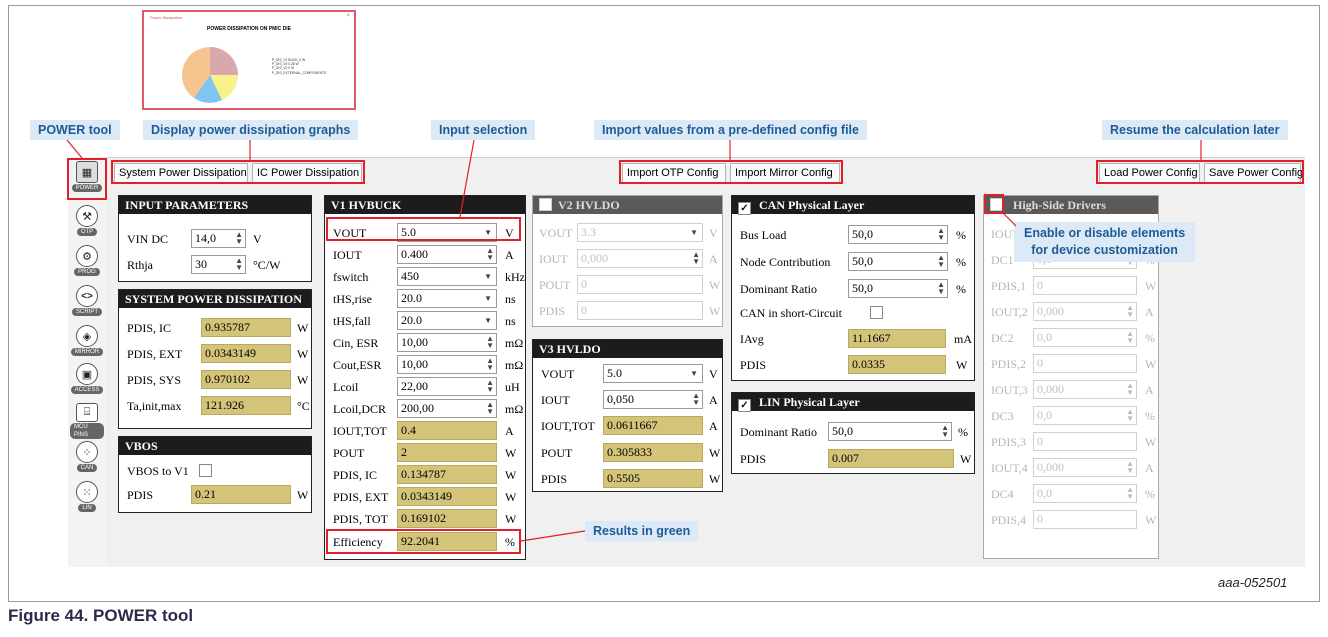  What do you see at coordinates (674, 173) in the screenshot?
I see `import-otp-config-button: Import OTP Config` at bounding box center [674, 173].